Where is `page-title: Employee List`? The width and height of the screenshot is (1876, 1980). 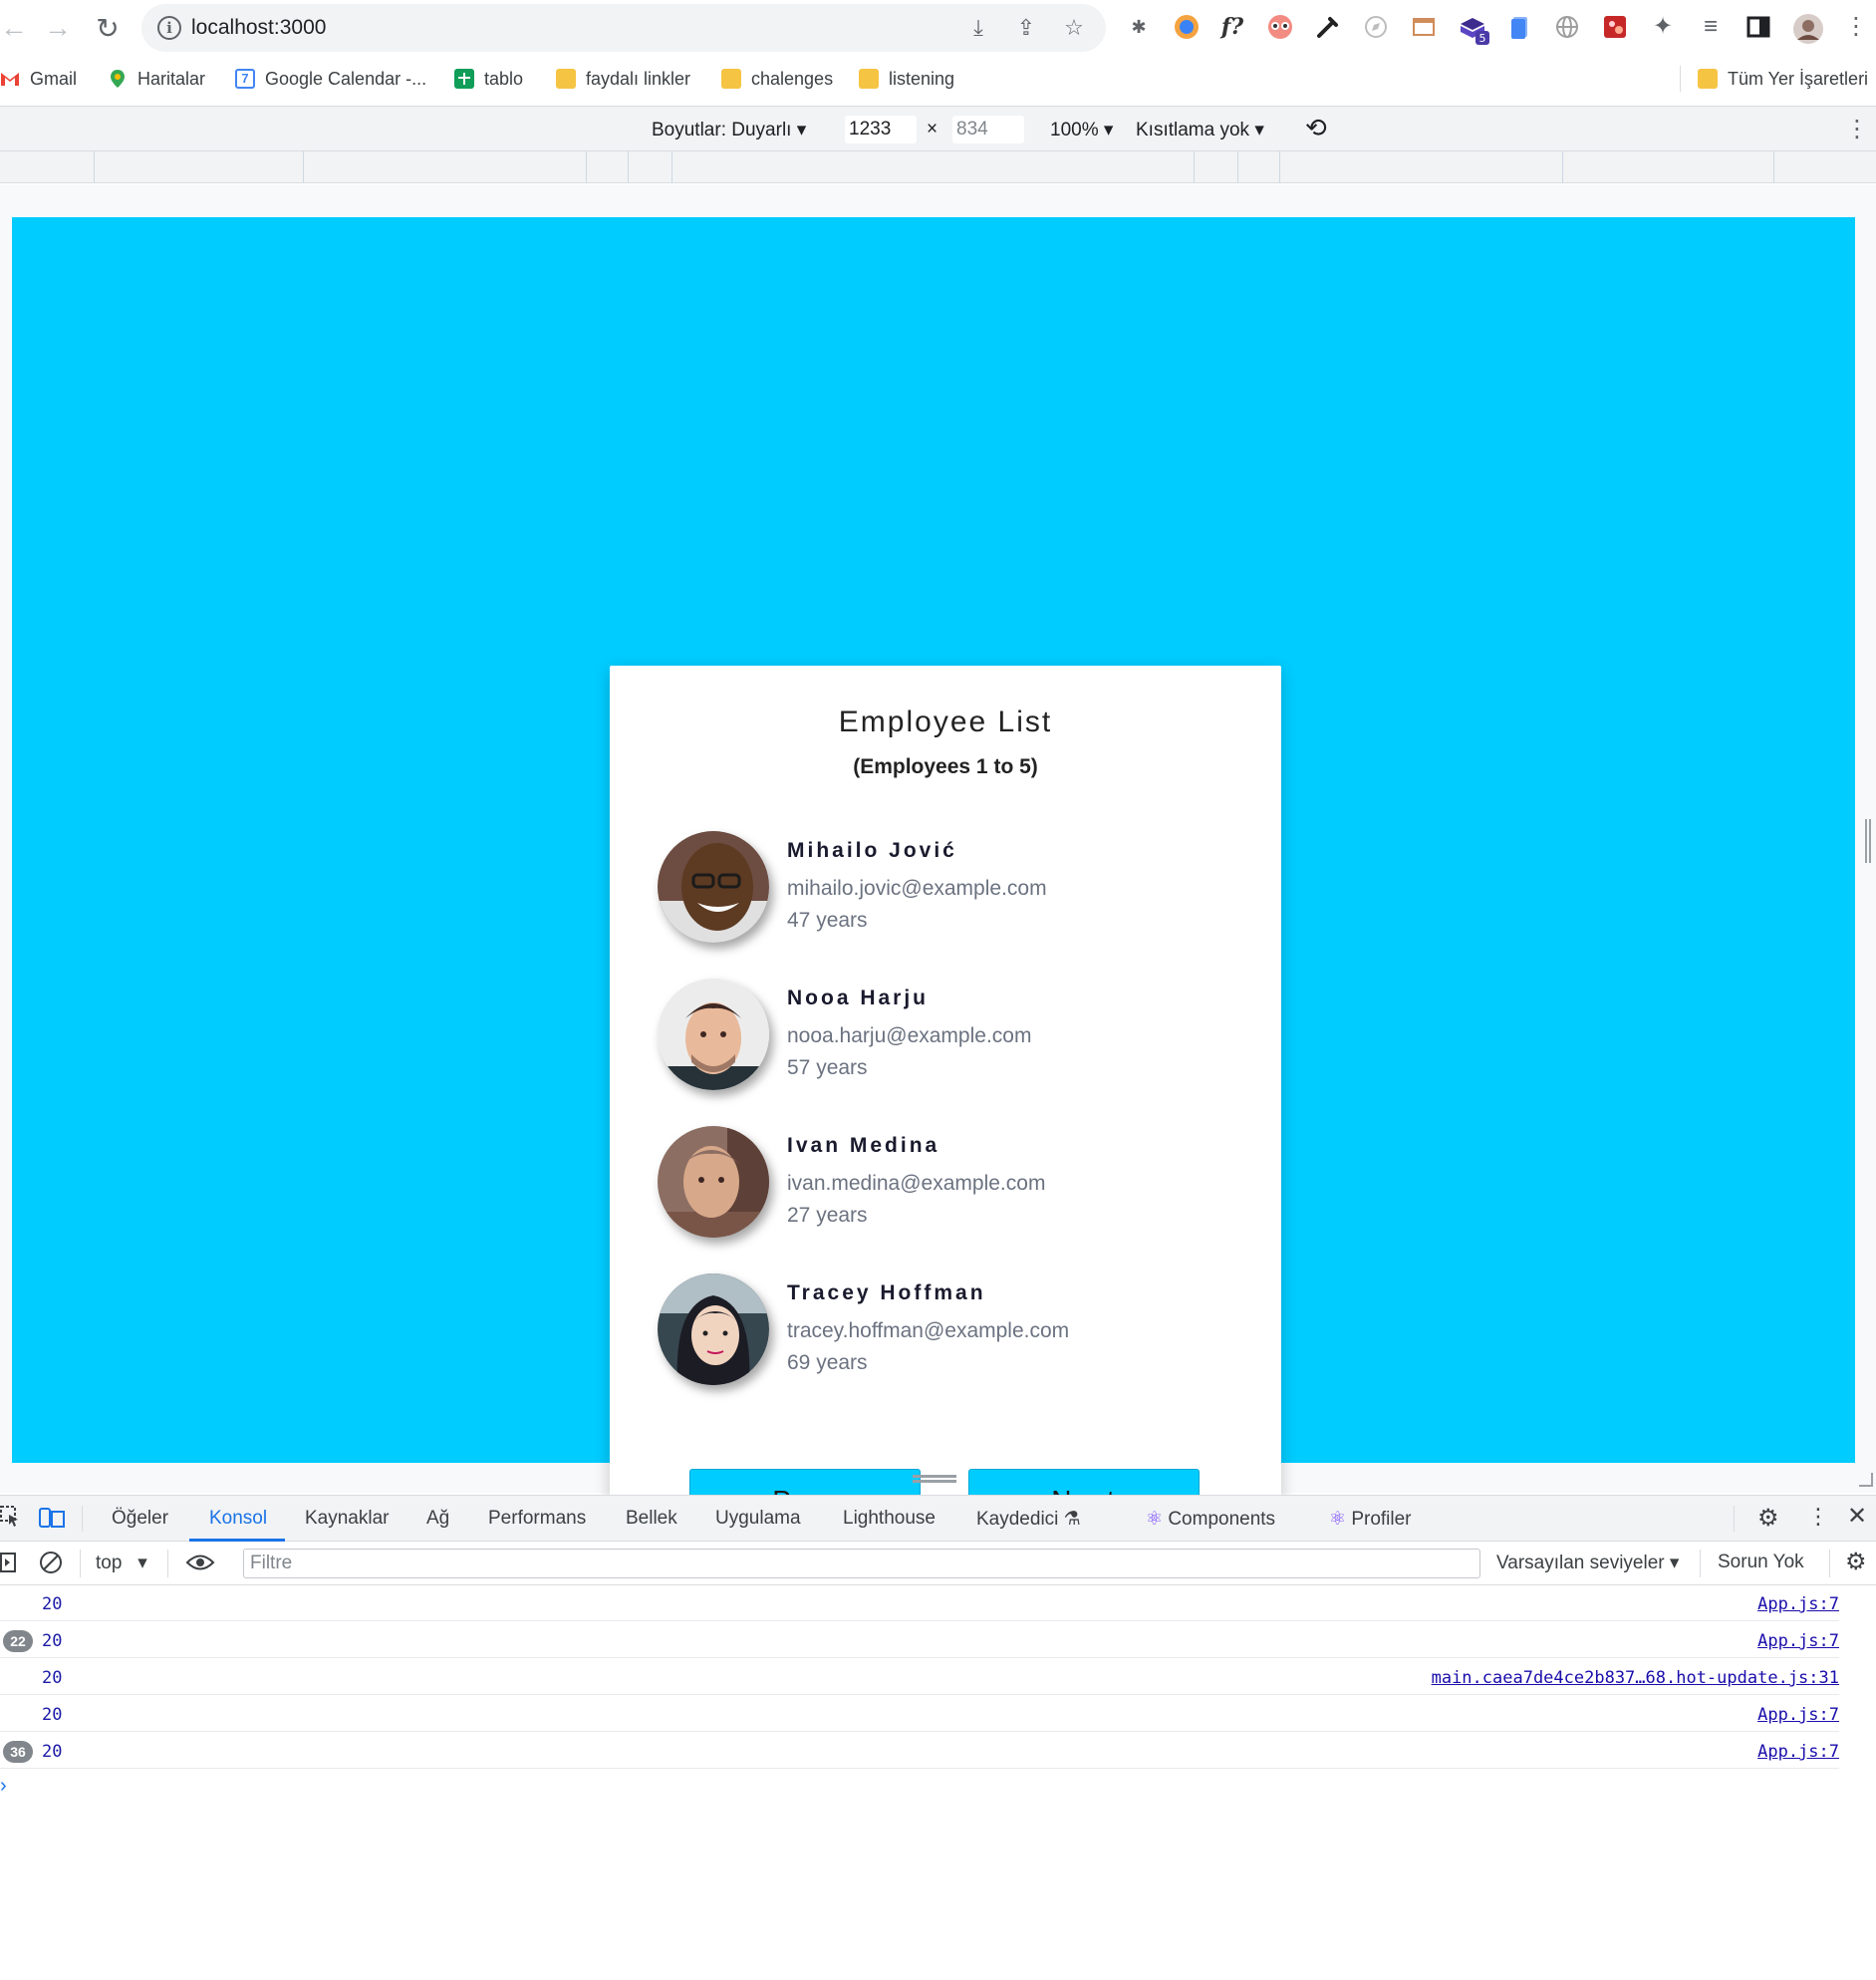 page-title: Employee List is located at coordinates (946, 722).